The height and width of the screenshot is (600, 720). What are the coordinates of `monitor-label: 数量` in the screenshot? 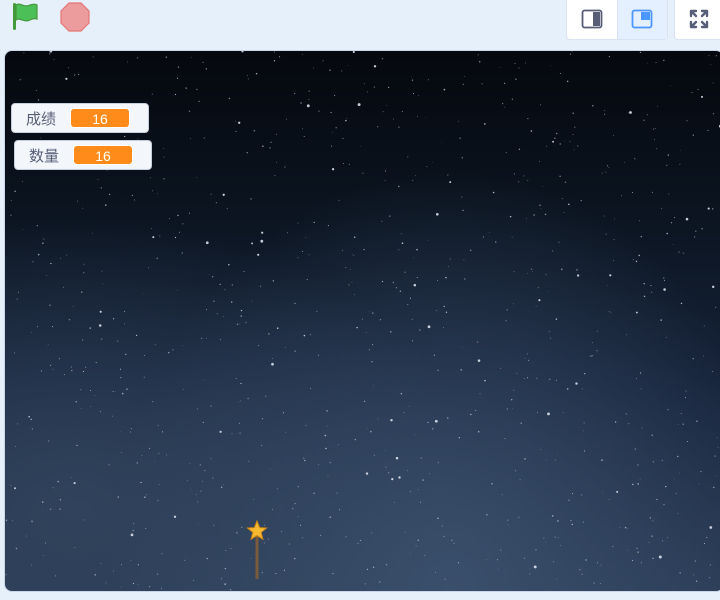 It's located at (44, 155).